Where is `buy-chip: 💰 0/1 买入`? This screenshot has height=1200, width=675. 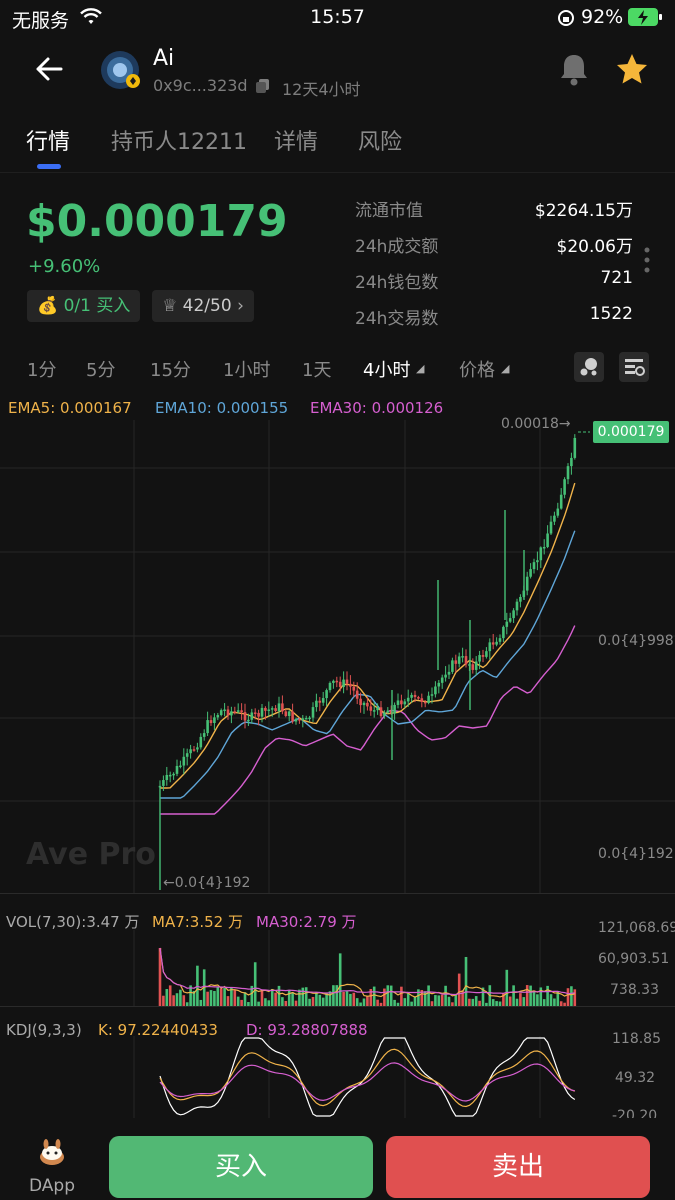
buy-chip: 💰 0/1 买入 is located at coordinates (84, 306).